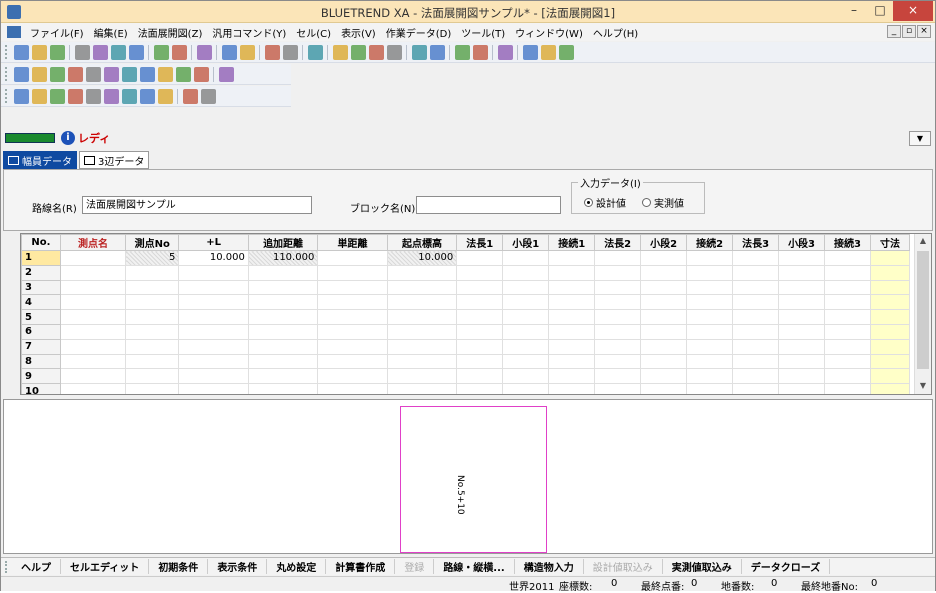 The width and height of the screenshot is (936, 593). What do you see at coordinates (21, 52) in the screenshot?
I see `new-icon` at bounding box center [21, 52].